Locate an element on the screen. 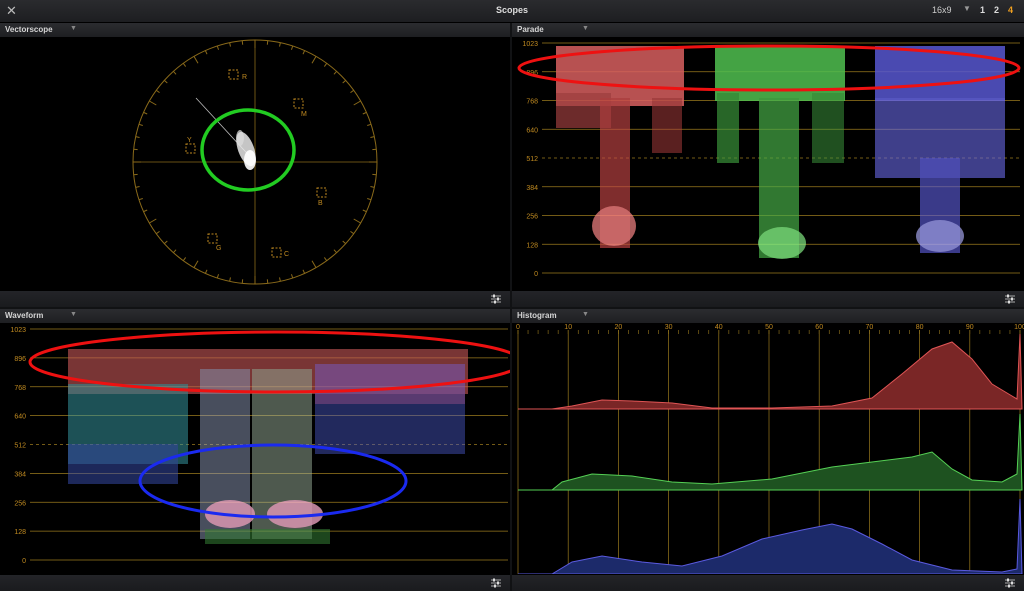 This screenshot has width=1024, height=591. waveform-scale-label: 256 is located at coordinates (20, 503).